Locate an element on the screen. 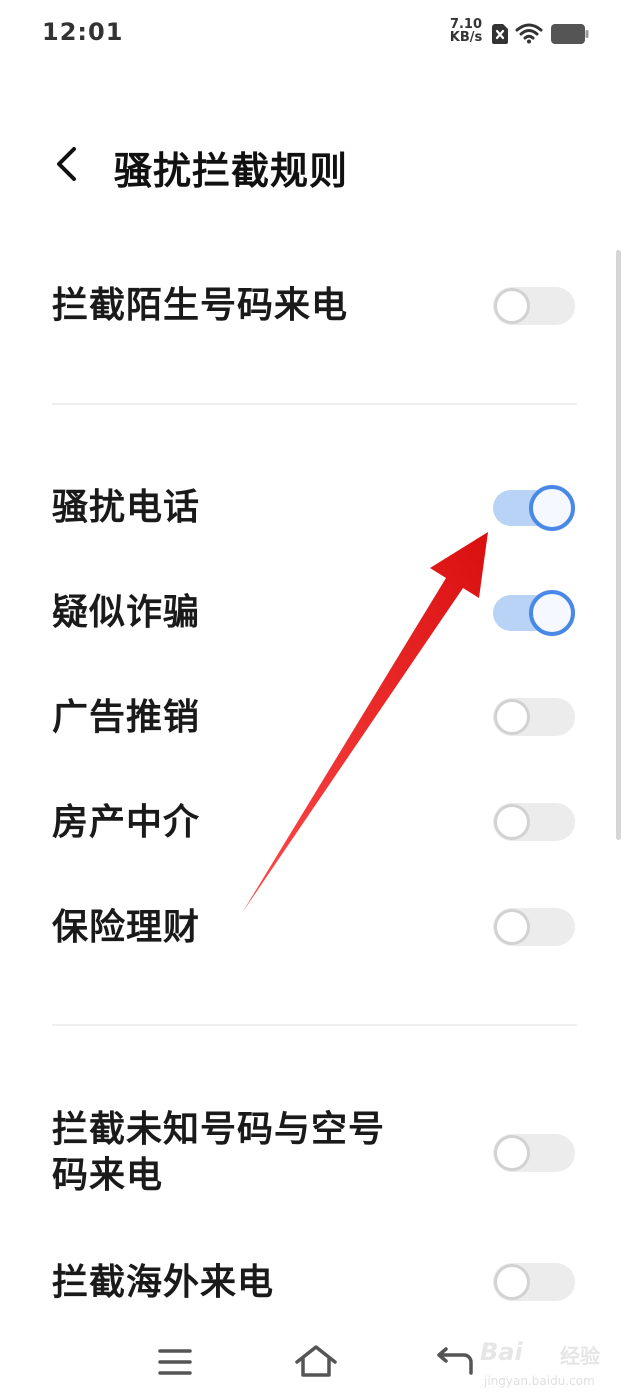  setting-row-unknown-empty-numbers: 拦截未知号码与空号 码来电 is located at coordinates (314, 1153).